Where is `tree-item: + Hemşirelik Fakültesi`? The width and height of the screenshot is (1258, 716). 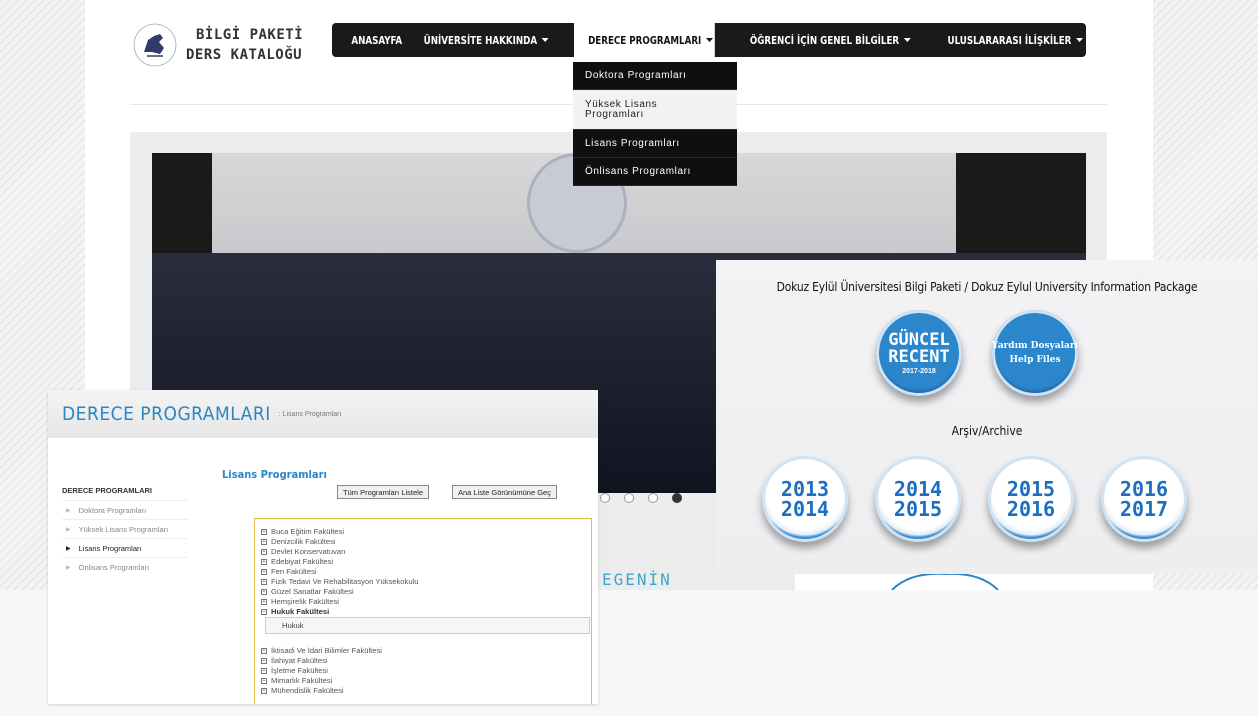 tree-item: + Hemşirelik Fakültesi is located at coordinates (426, 602).